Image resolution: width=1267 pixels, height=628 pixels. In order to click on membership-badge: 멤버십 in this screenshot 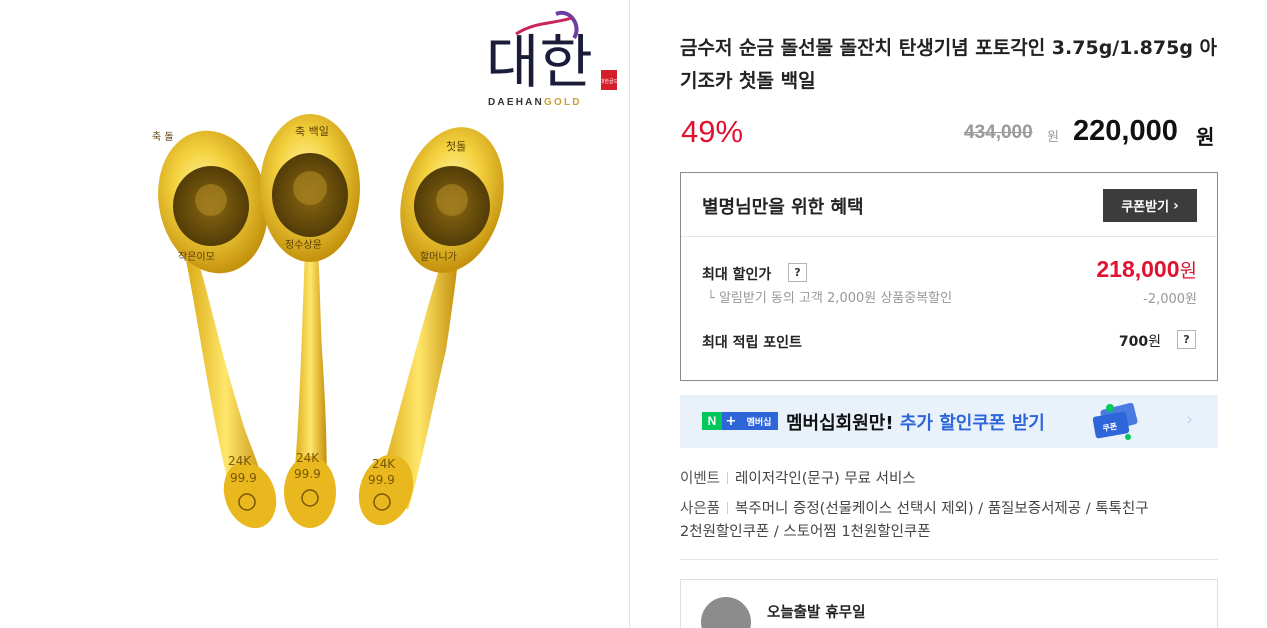, I will do `click(759, 421)`.